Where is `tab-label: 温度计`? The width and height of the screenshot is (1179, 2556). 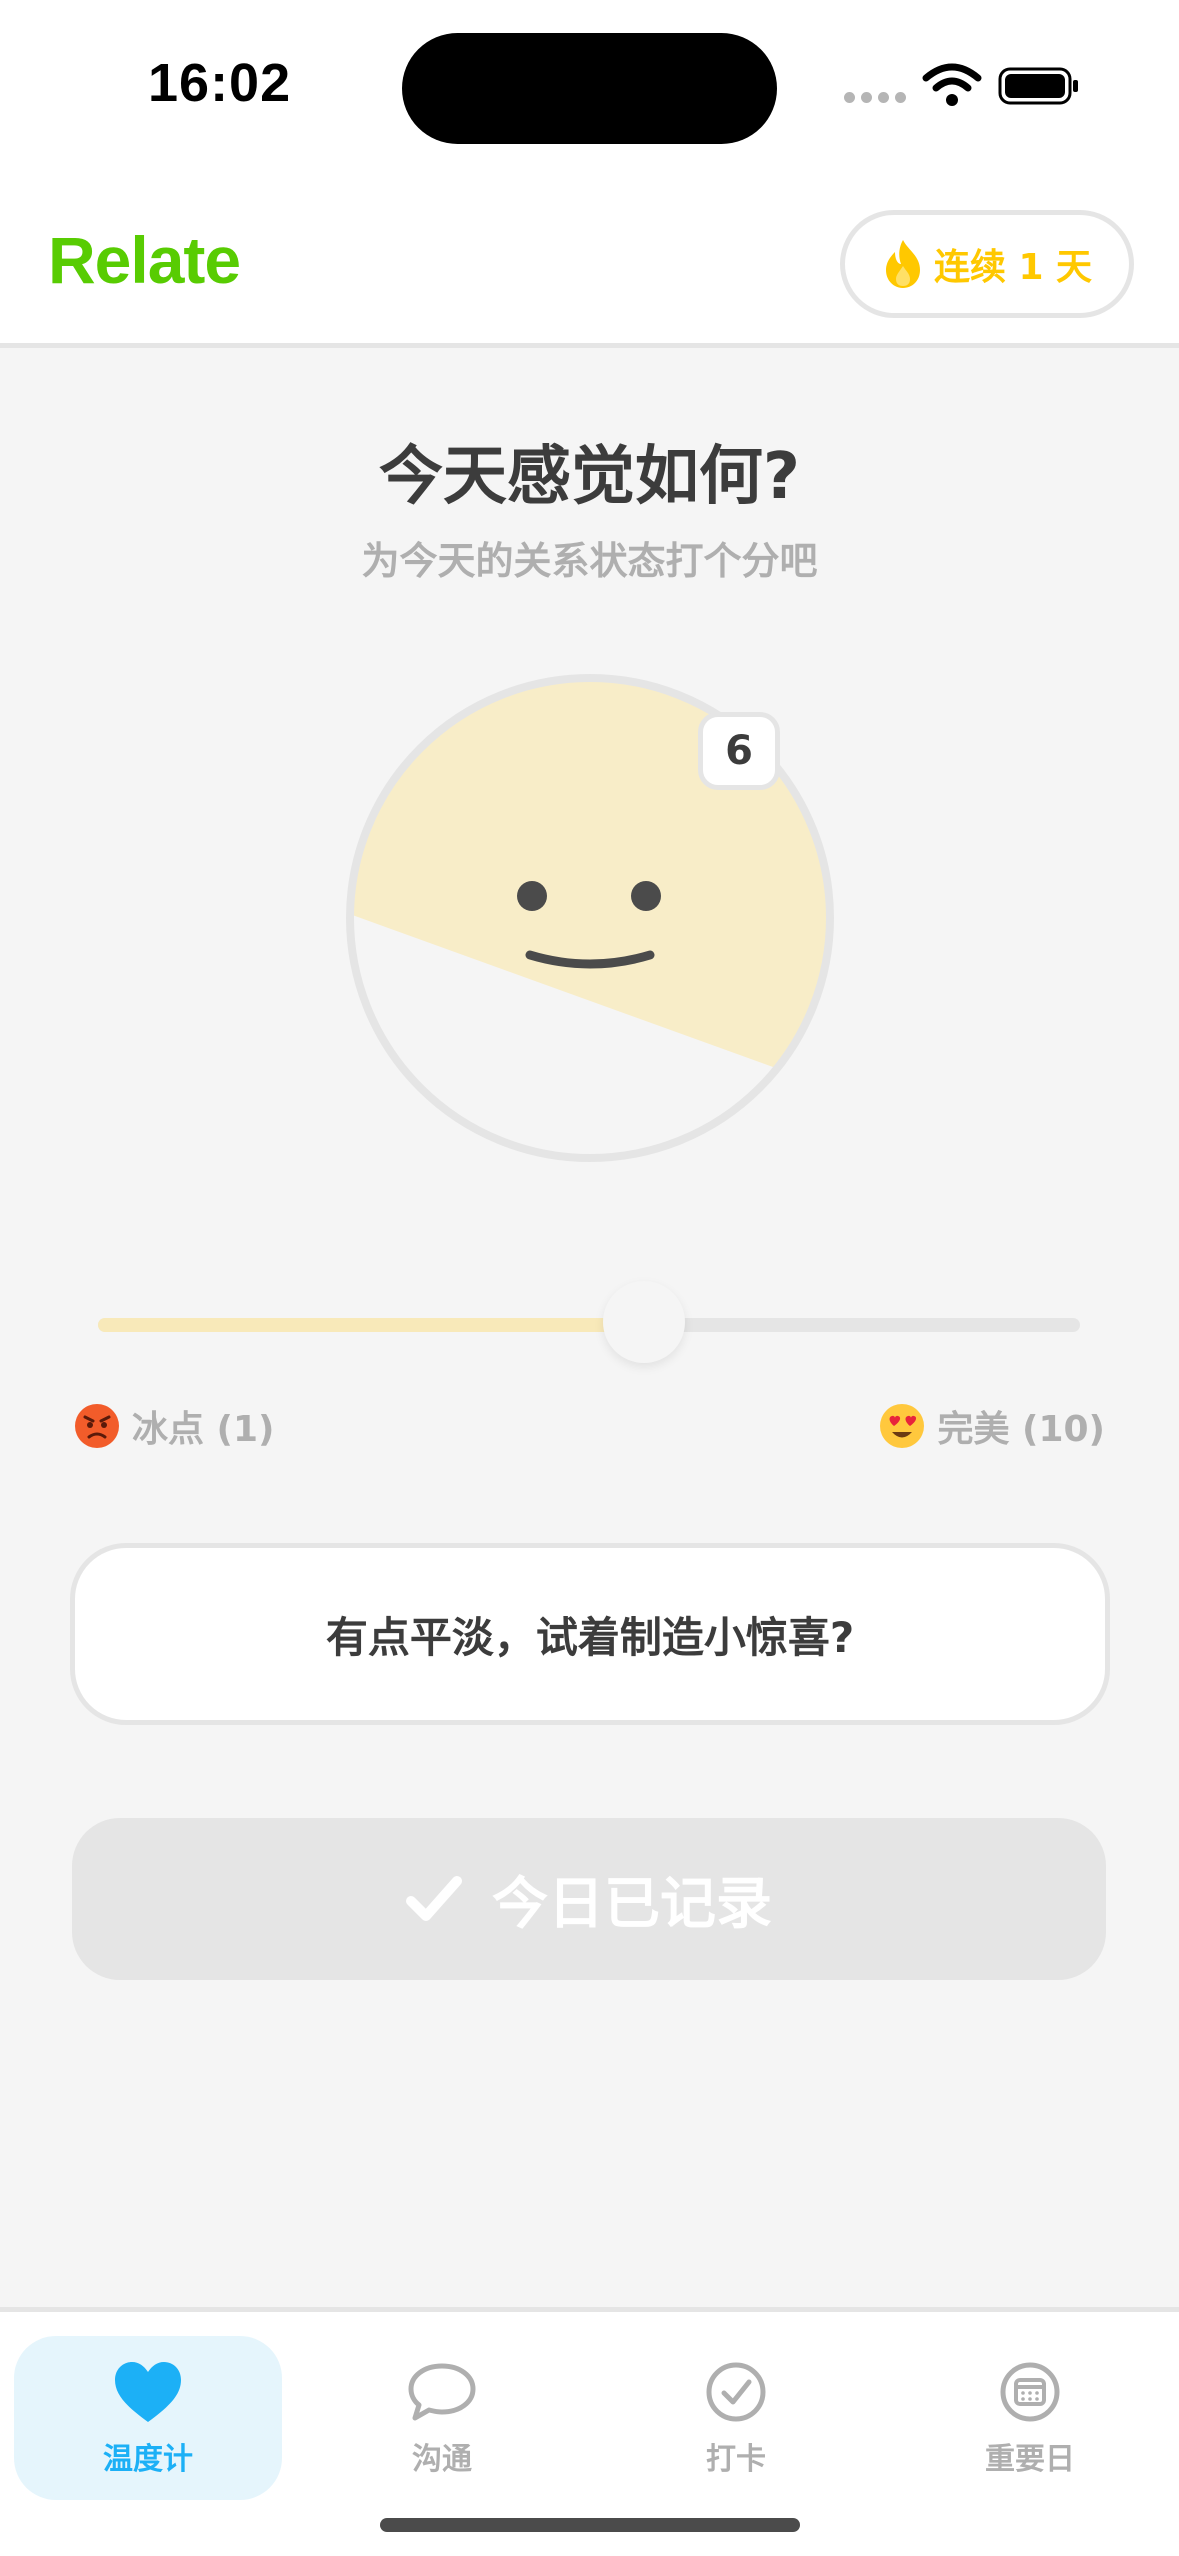
tab-label: 温度计 is located at coordinates (148, 2459).